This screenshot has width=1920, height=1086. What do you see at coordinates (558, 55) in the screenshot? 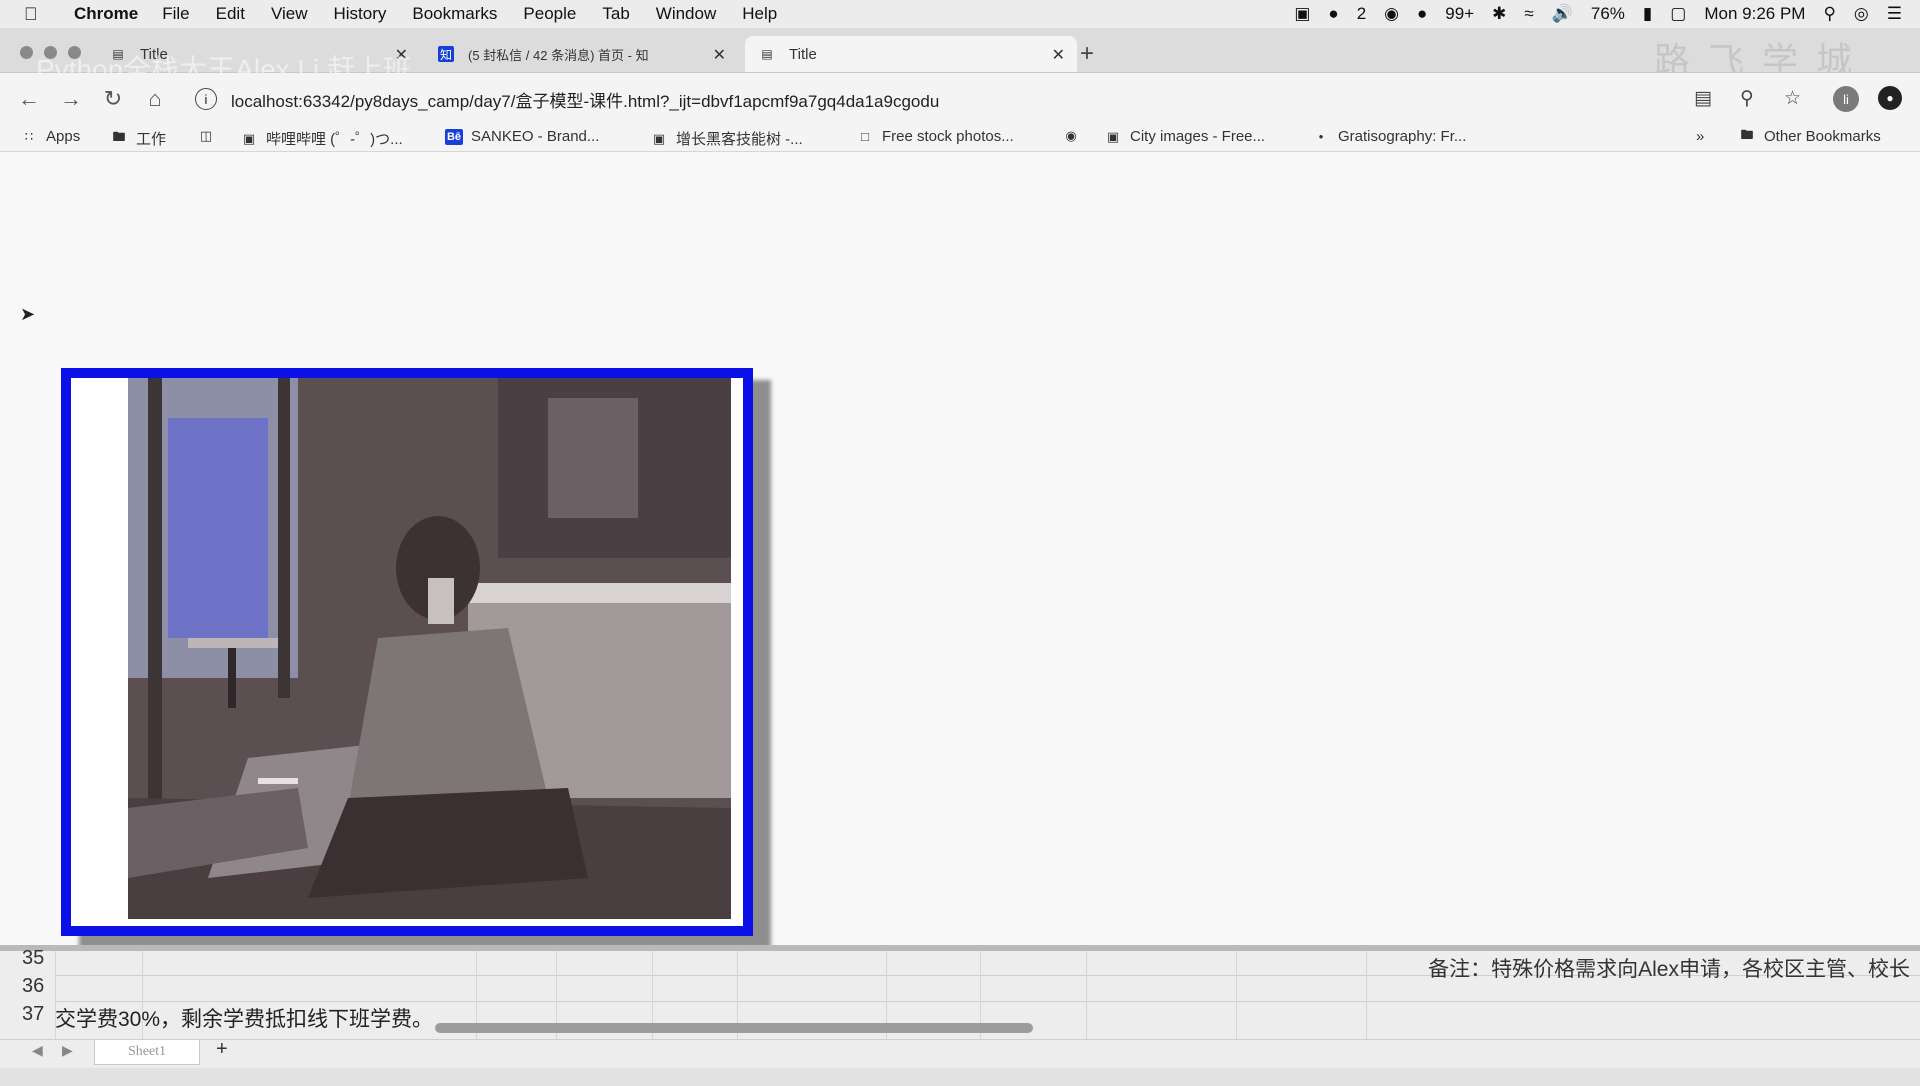
I see `tab-label: (5 封私信 / 42 条消息) 首页 - 知` at bounding box center [558, 55].